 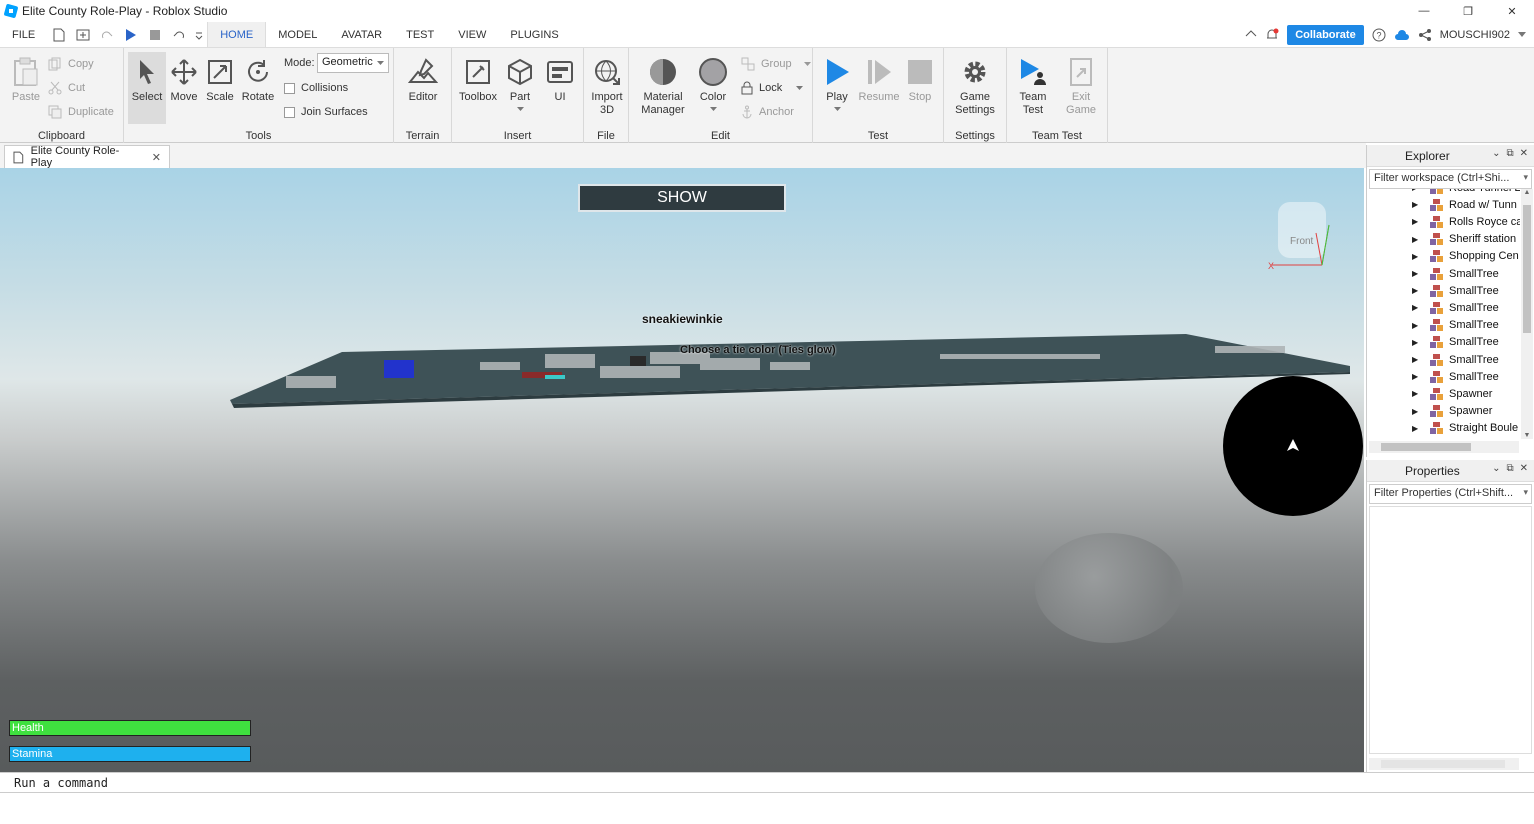 I want to click on filter-chevron-down-icon: ▾, so click(x=1525, y=177).